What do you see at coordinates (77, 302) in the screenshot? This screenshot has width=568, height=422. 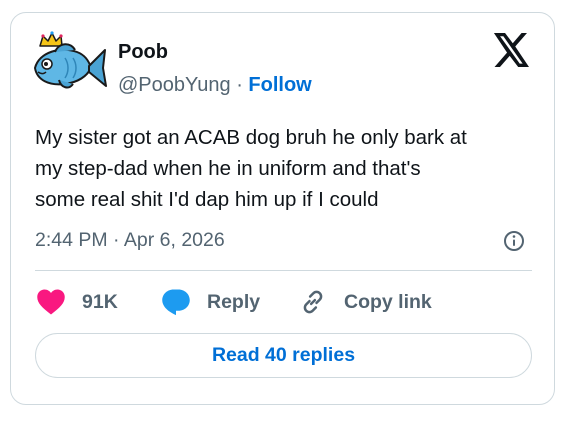 I see `like-button: 91K` at bounding box center [77, 302].